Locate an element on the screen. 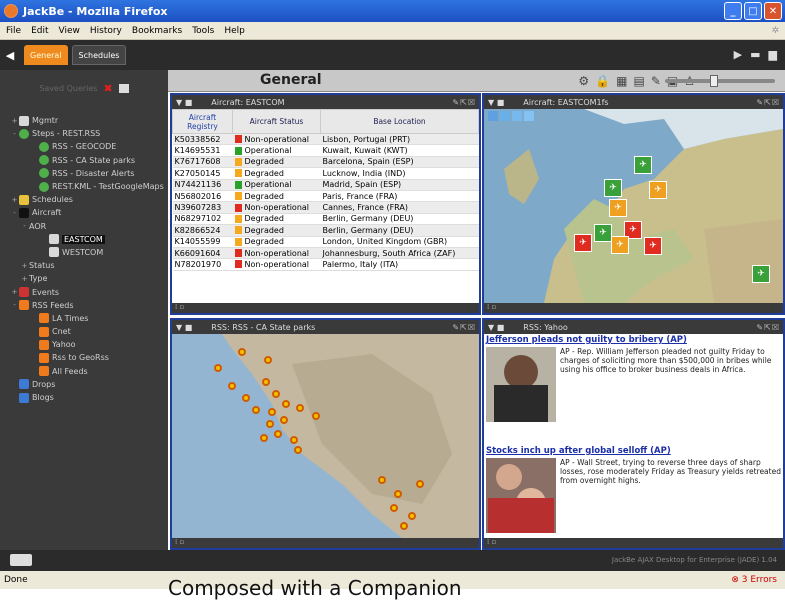 The width and height of the screenshot is (785, 600). minimize-button: _ is located at coordinates (733, 11).